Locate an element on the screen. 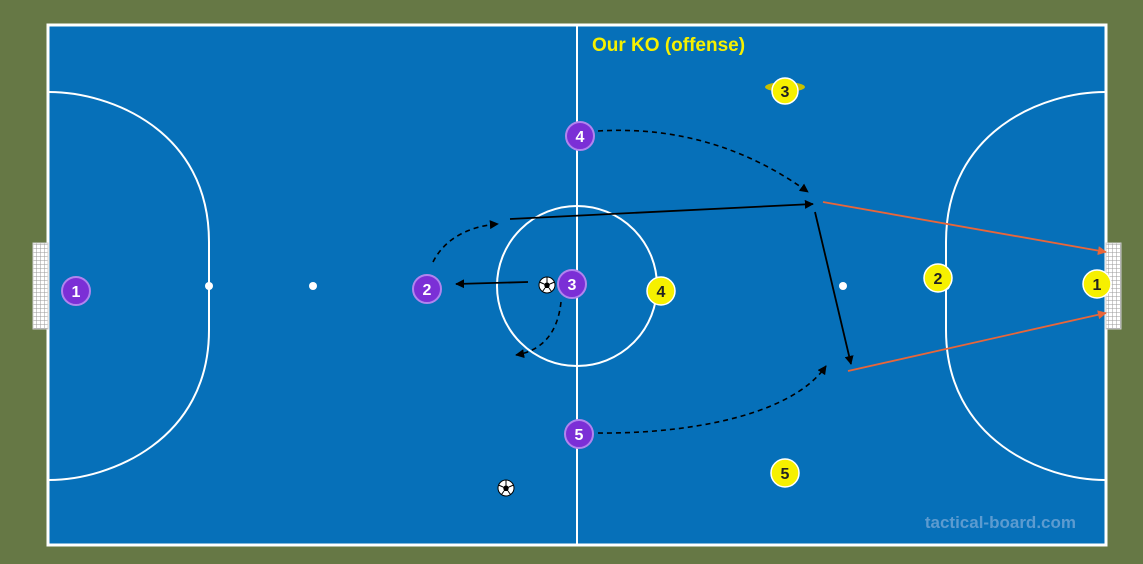 Image resolution: width=1143 pixels, height=564 pixels. right-second-penalty-spot is located at coordinates (843, 286).